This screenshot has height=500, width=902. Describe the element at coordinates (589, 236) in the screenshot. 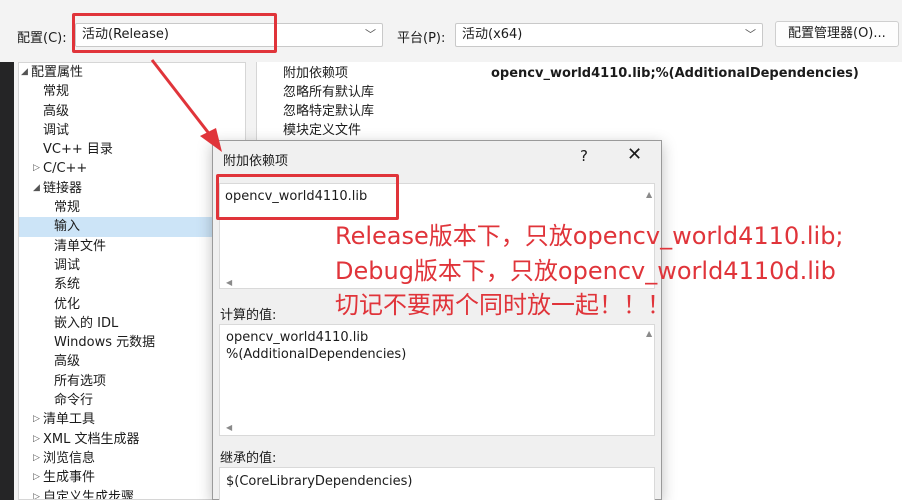

I see `annotation-line: Release版本下，只放opencv_world4110.lib;` at that location.